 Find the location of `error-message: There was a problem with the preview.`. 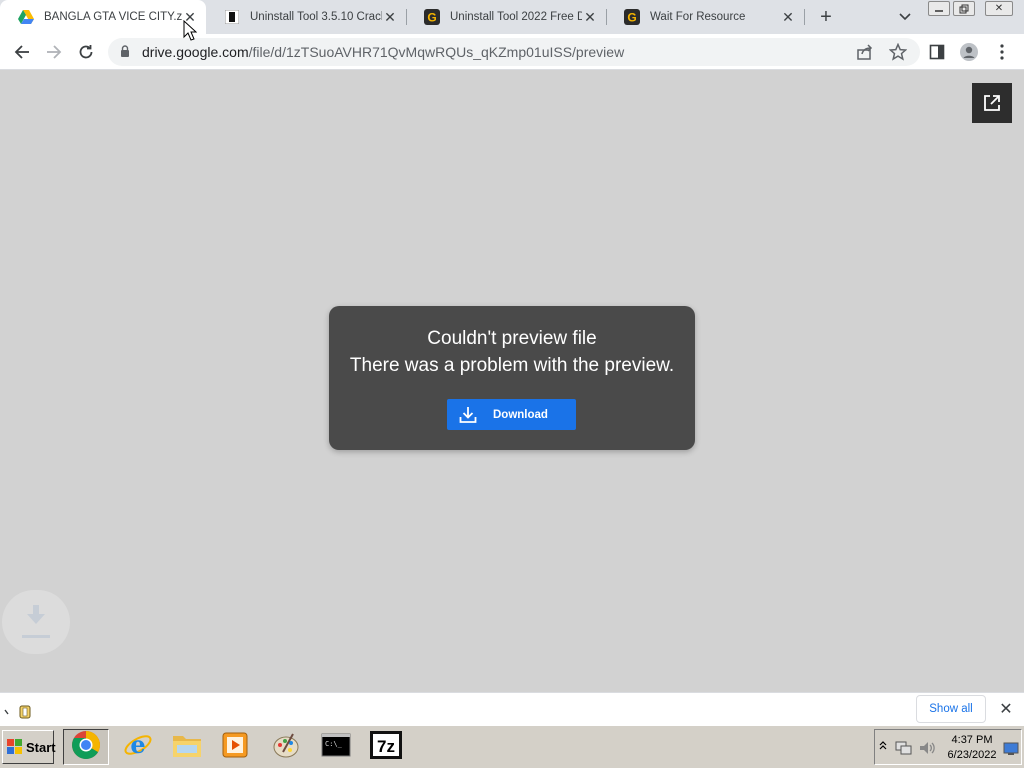

error-message: There was a problem with the preview. is located at coordinates (512, 365).